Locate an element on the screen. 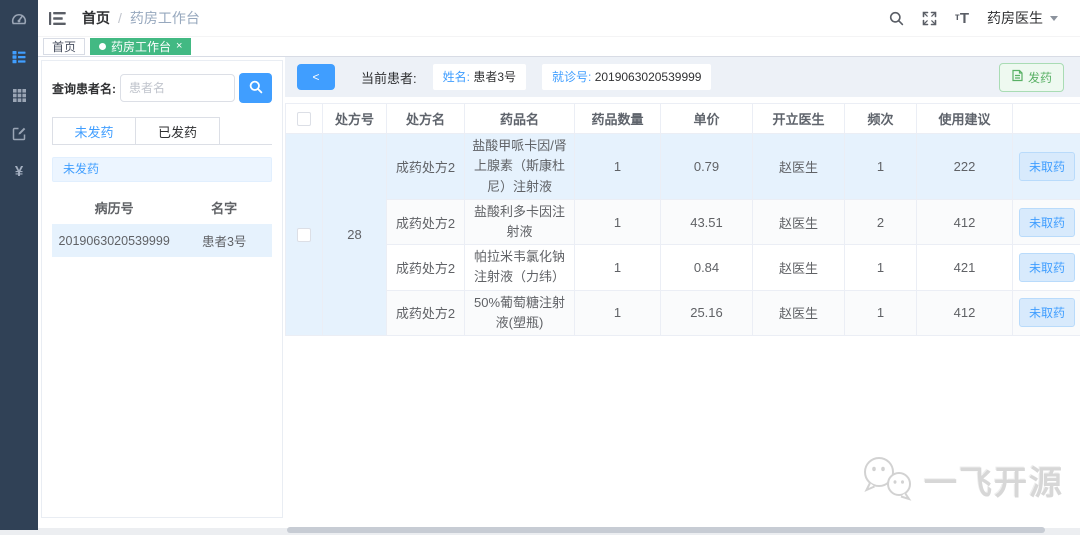 Image resolution: width=1080 pixels, height=535 pixels. collapse-panel-button: < is located at coordinates (316, 77).